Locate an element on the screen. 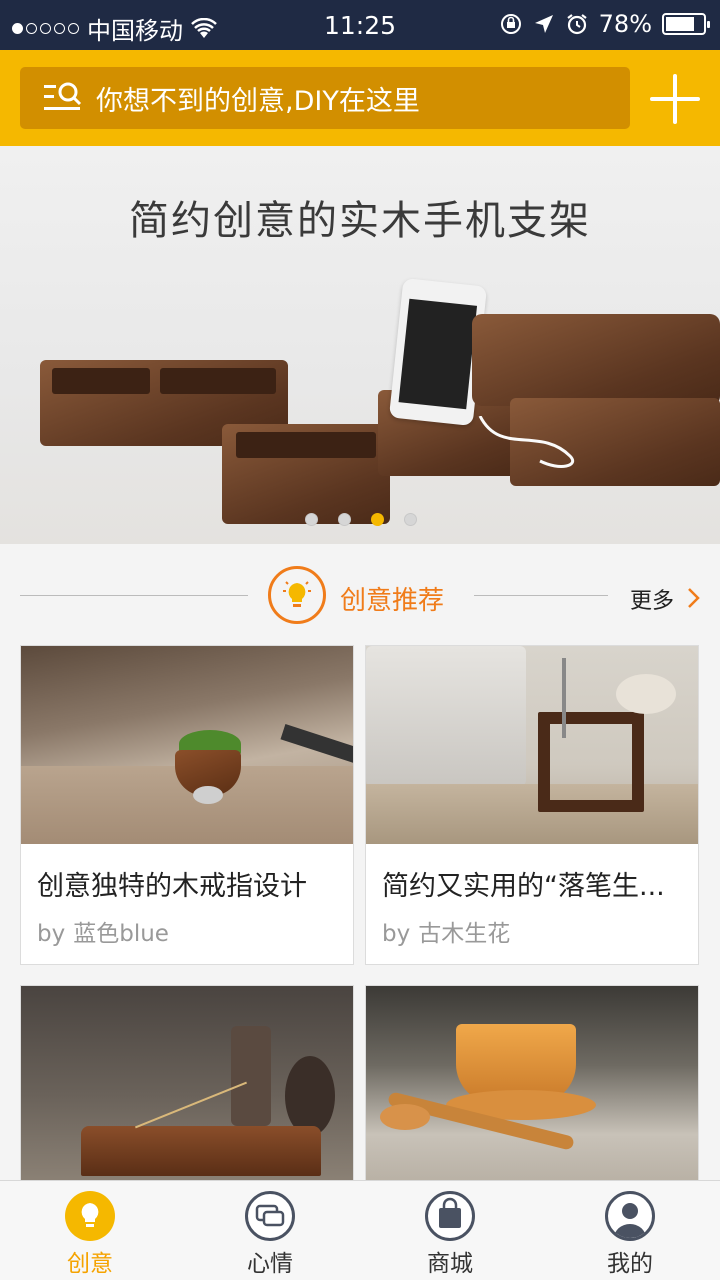 The width and height of the screenshot is (720, 1280). tab-mood: 心情 is located at coordinates (270, 1230).